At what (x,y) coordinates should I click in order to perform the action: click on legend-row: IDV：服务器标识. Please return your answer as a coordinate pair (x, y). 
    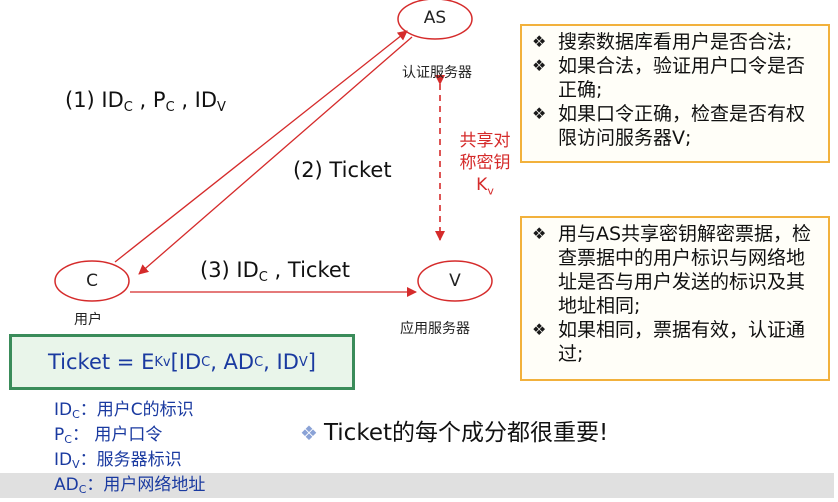
    Looking at the image, I should click on (118, 460).